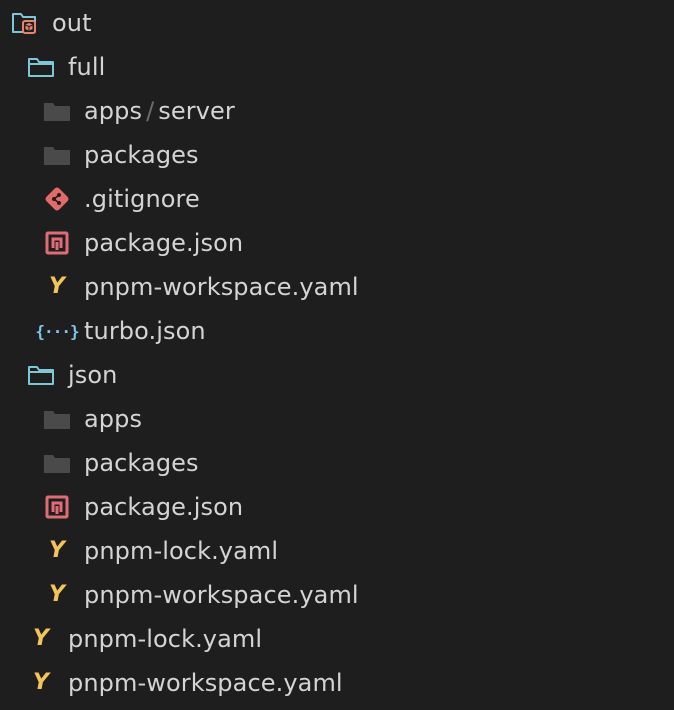  Describe the element at coordinates (93, 375) in the screenshot. I see `tree-item-label: json` at that location.